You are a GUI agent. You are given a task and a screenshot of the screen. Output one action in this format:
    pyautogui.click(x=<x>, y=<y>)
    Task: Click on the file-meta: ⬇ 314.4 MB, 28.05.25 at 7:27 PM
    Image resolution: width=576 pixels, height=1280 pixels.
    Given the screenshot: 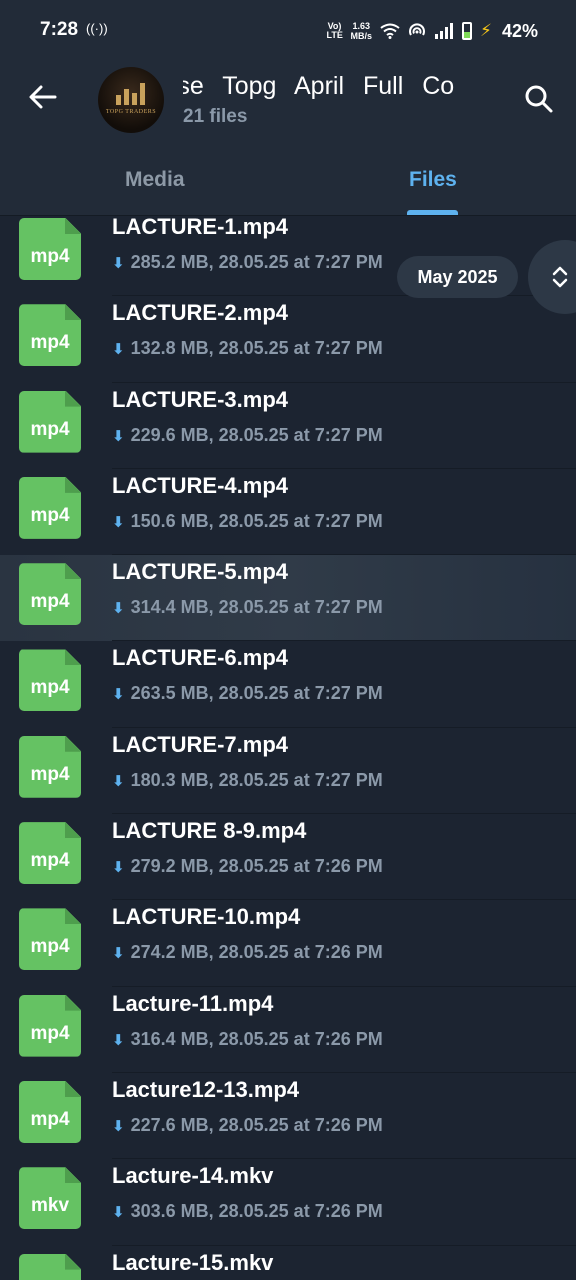 What is the action you would take?
    pyautogui.click(x=247, y=607)
    